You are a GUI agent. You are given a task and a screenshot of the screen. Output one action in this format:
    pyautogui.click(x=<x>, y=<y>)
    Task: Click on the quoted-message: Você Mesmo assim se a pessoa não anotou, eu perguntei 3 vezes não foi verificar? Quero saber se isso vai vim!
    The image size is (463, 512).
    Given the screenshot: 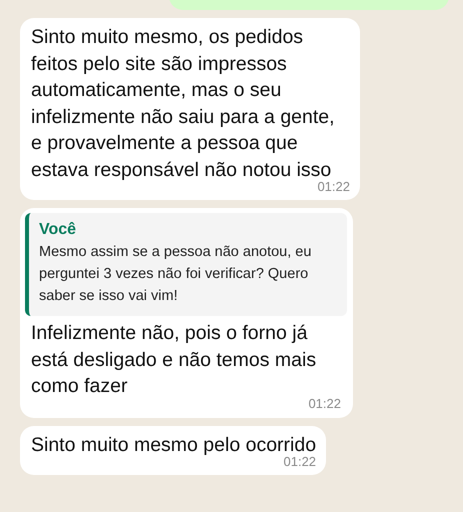 What is the action you would take?
    pyautogui.click(x=186, y=264)
    